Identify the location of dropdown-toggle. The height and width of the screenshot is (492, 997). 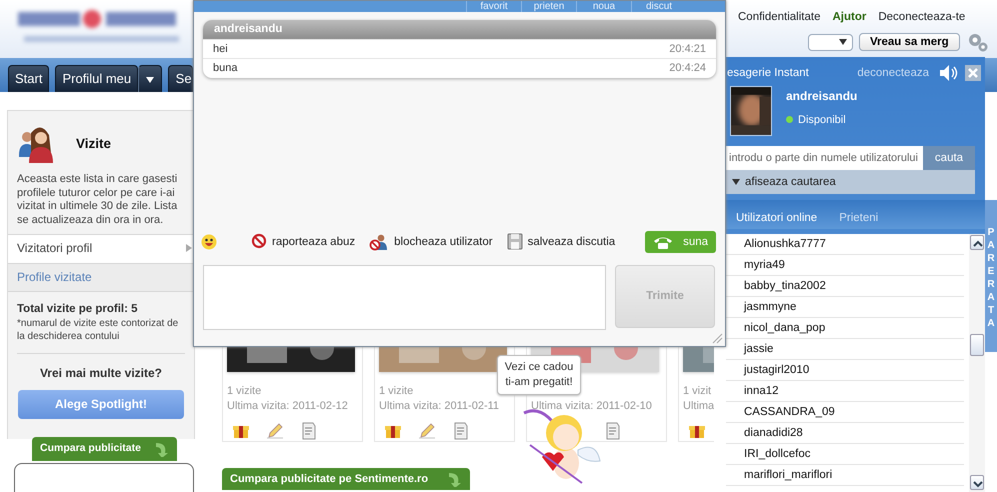
(150, 78).